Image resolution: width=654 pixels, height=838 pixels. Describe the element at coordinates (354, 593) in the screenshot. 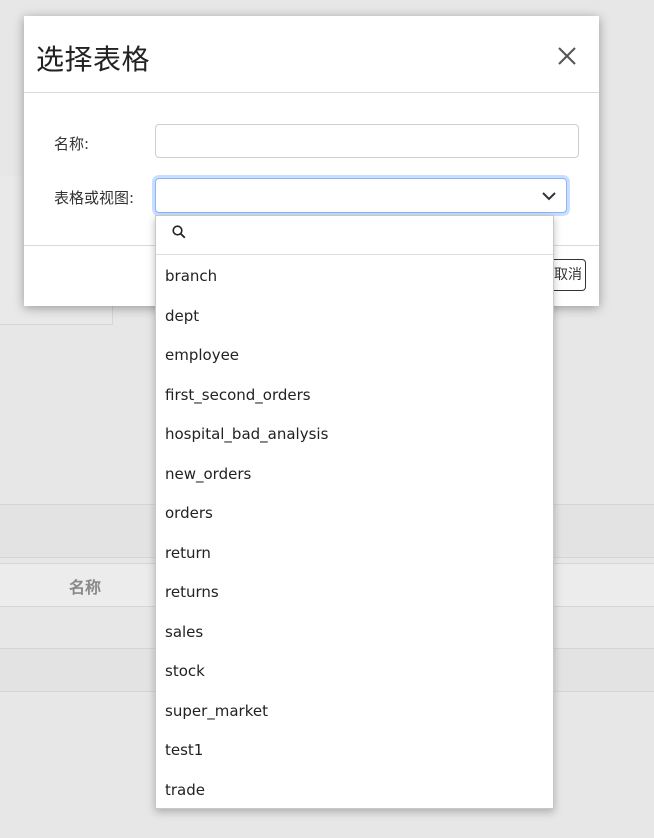

I see `dropdown-option: returns` at that location.